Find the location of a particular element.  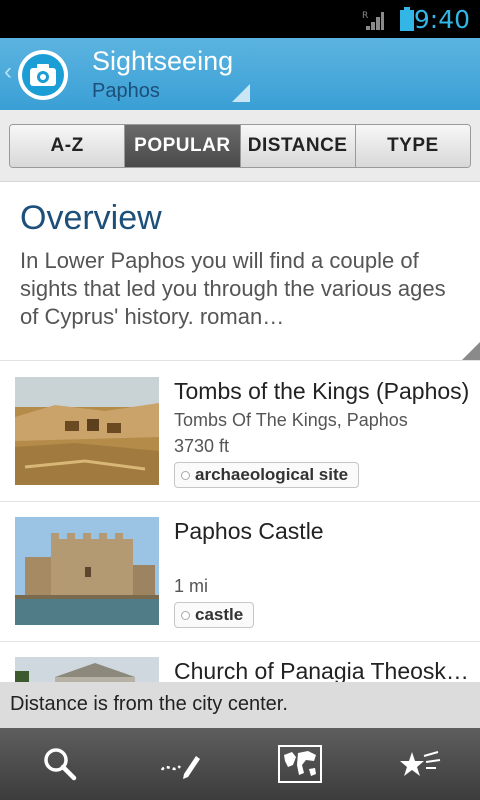

place-address: Tombs Of The Kings, Paphos is located at coordinates (291, 420).